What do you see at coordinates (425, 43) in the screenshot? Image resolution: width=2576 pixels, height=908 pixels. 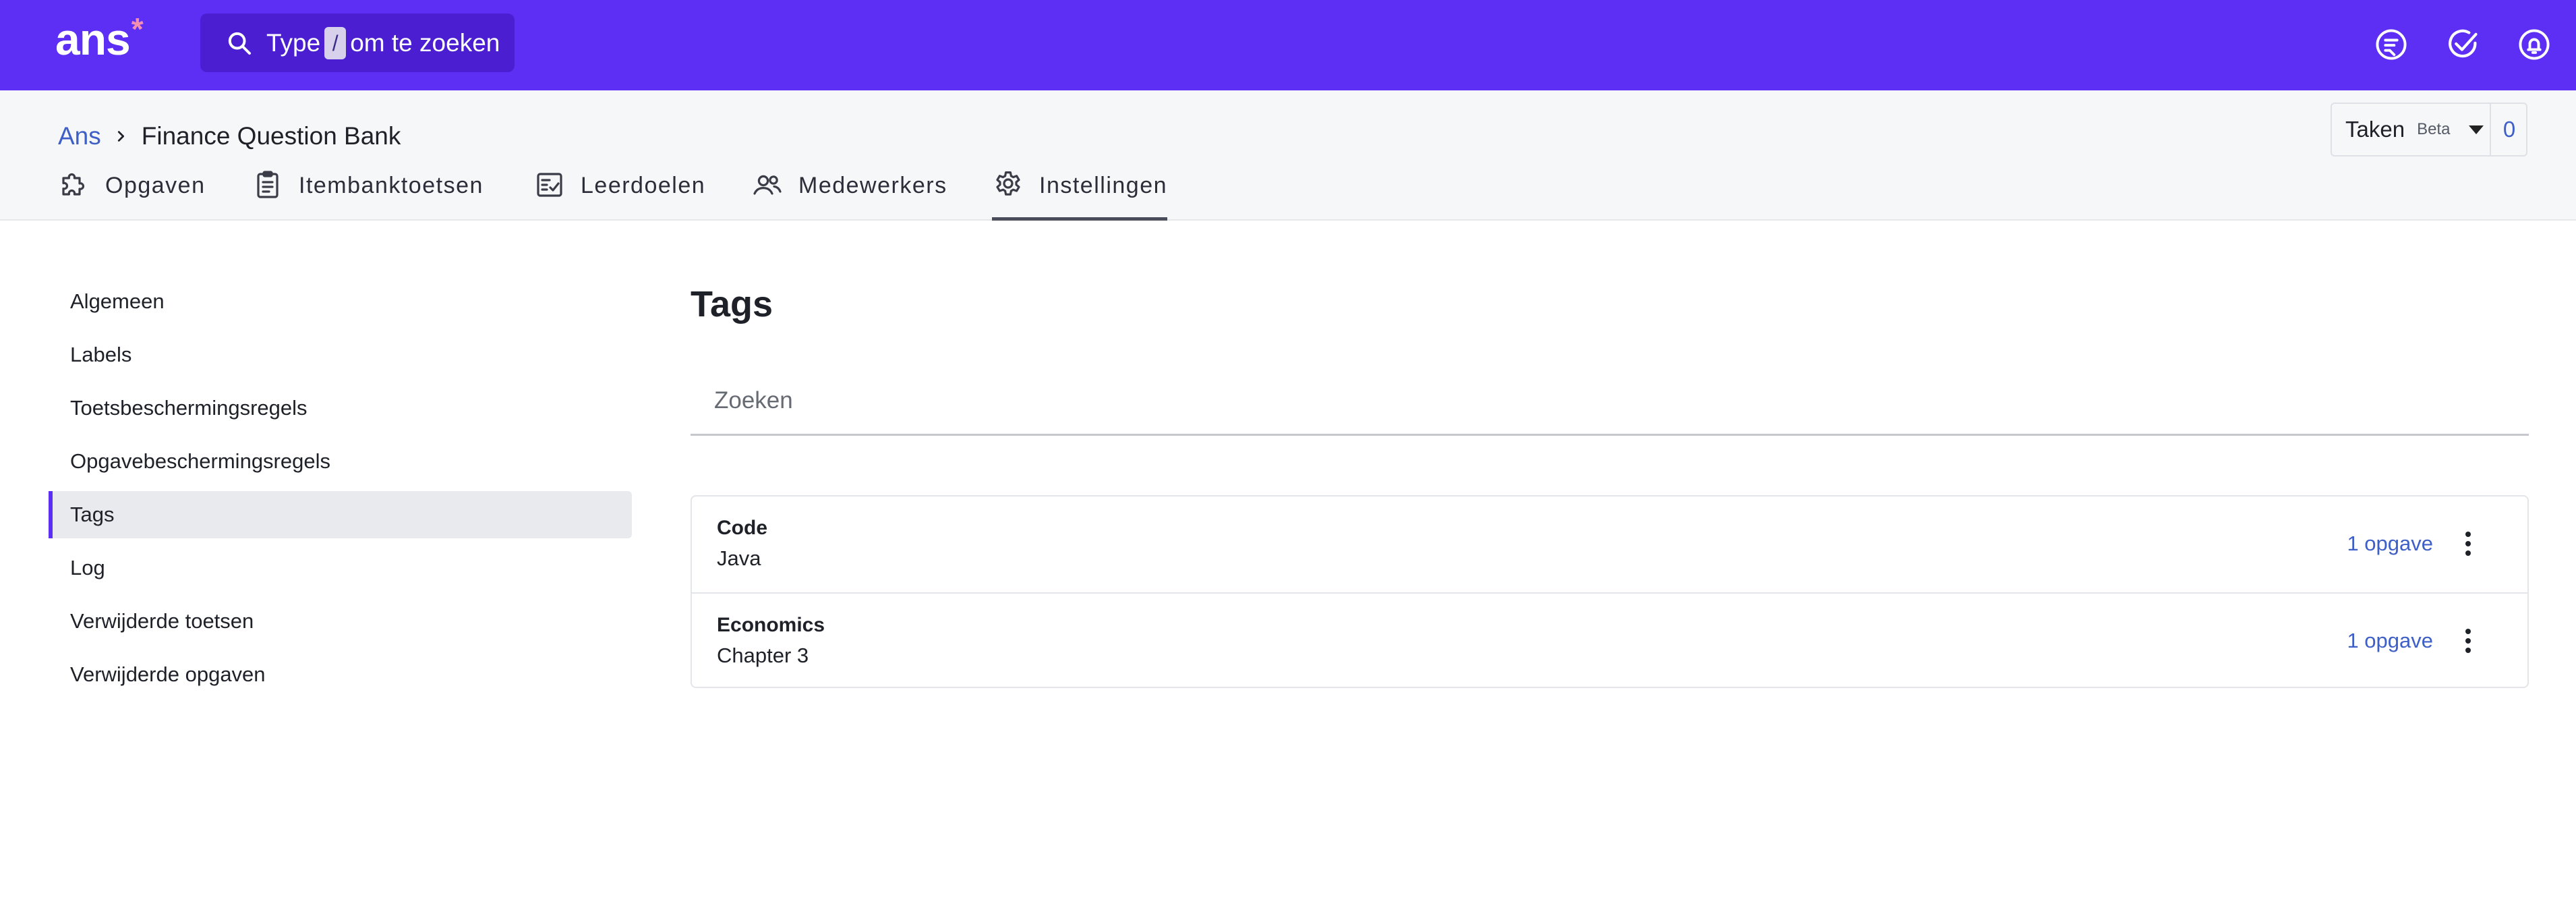 I see `search-suffix: om te zoeken` at bounding box center [425, 43].